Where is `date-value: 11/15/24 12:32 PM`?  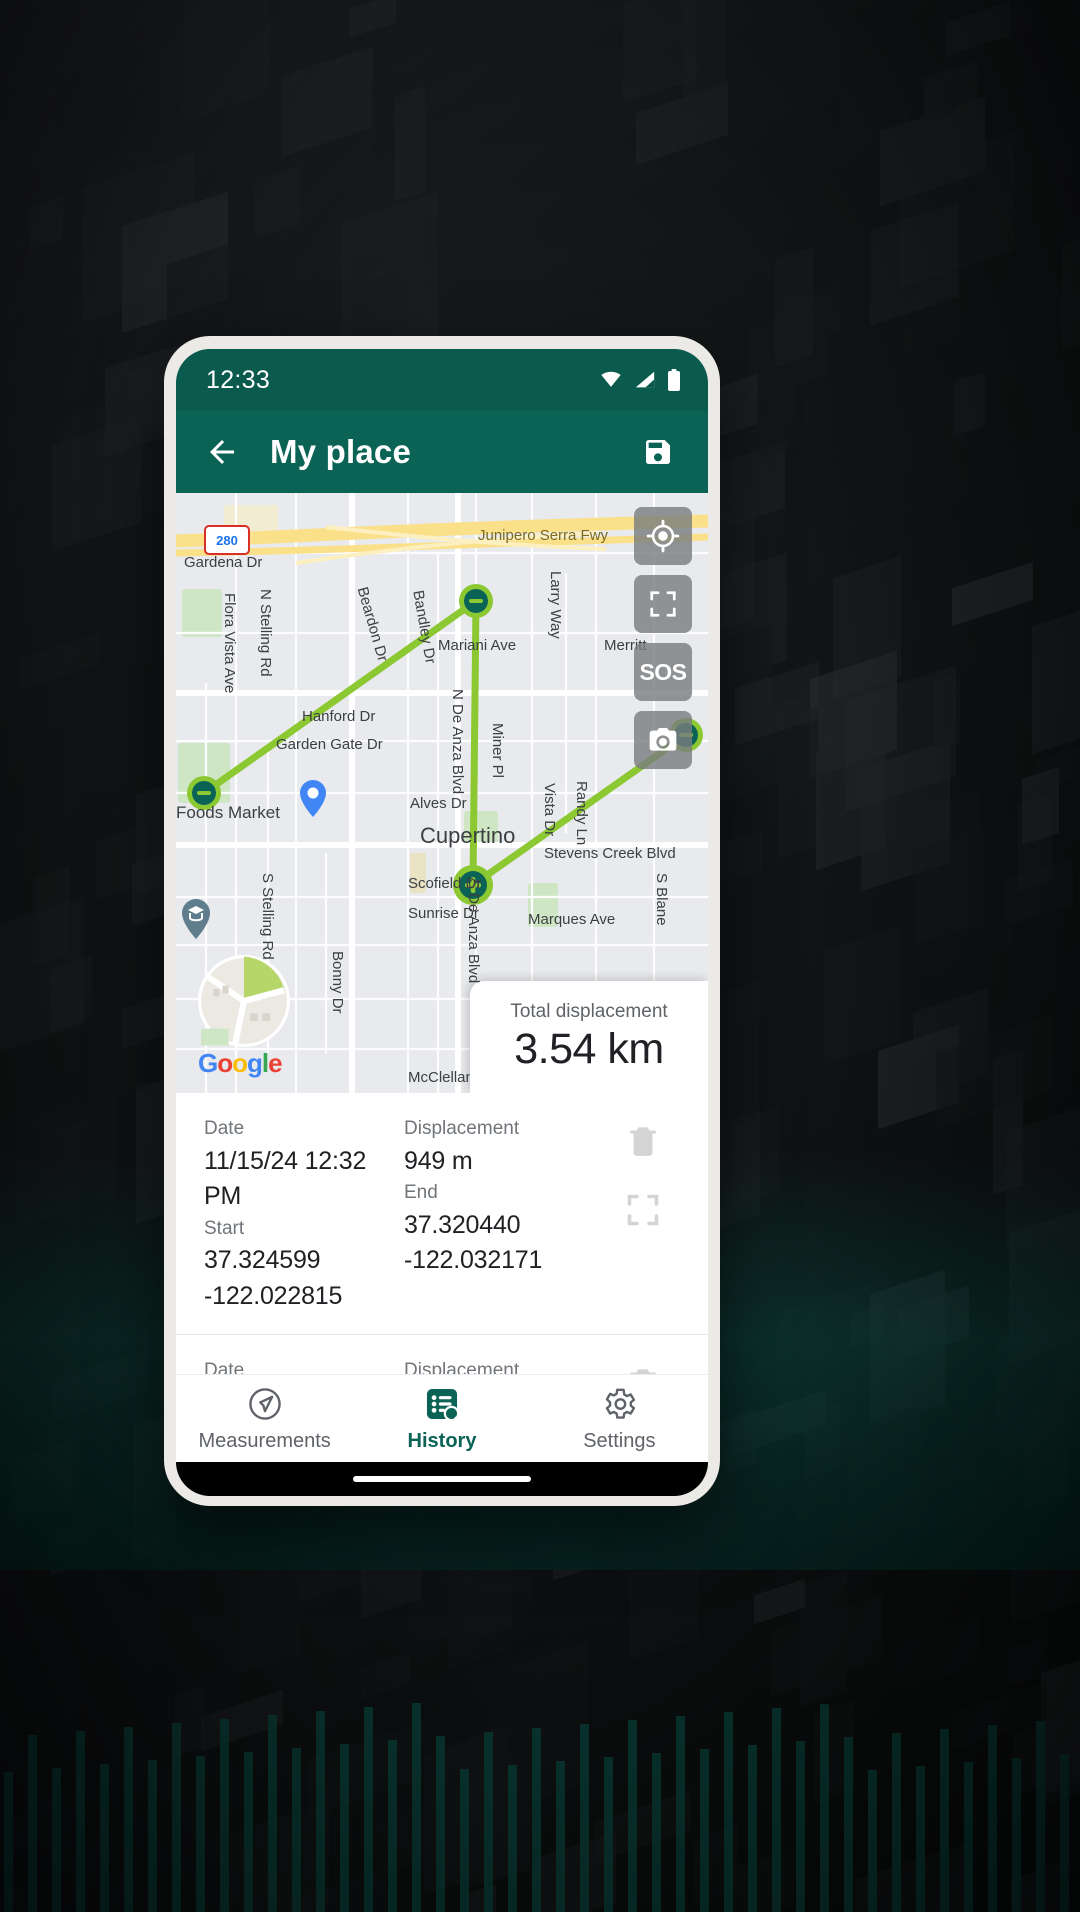 date-value: 11/15/24 12:32 PM is located at coordinates (285, 1178).